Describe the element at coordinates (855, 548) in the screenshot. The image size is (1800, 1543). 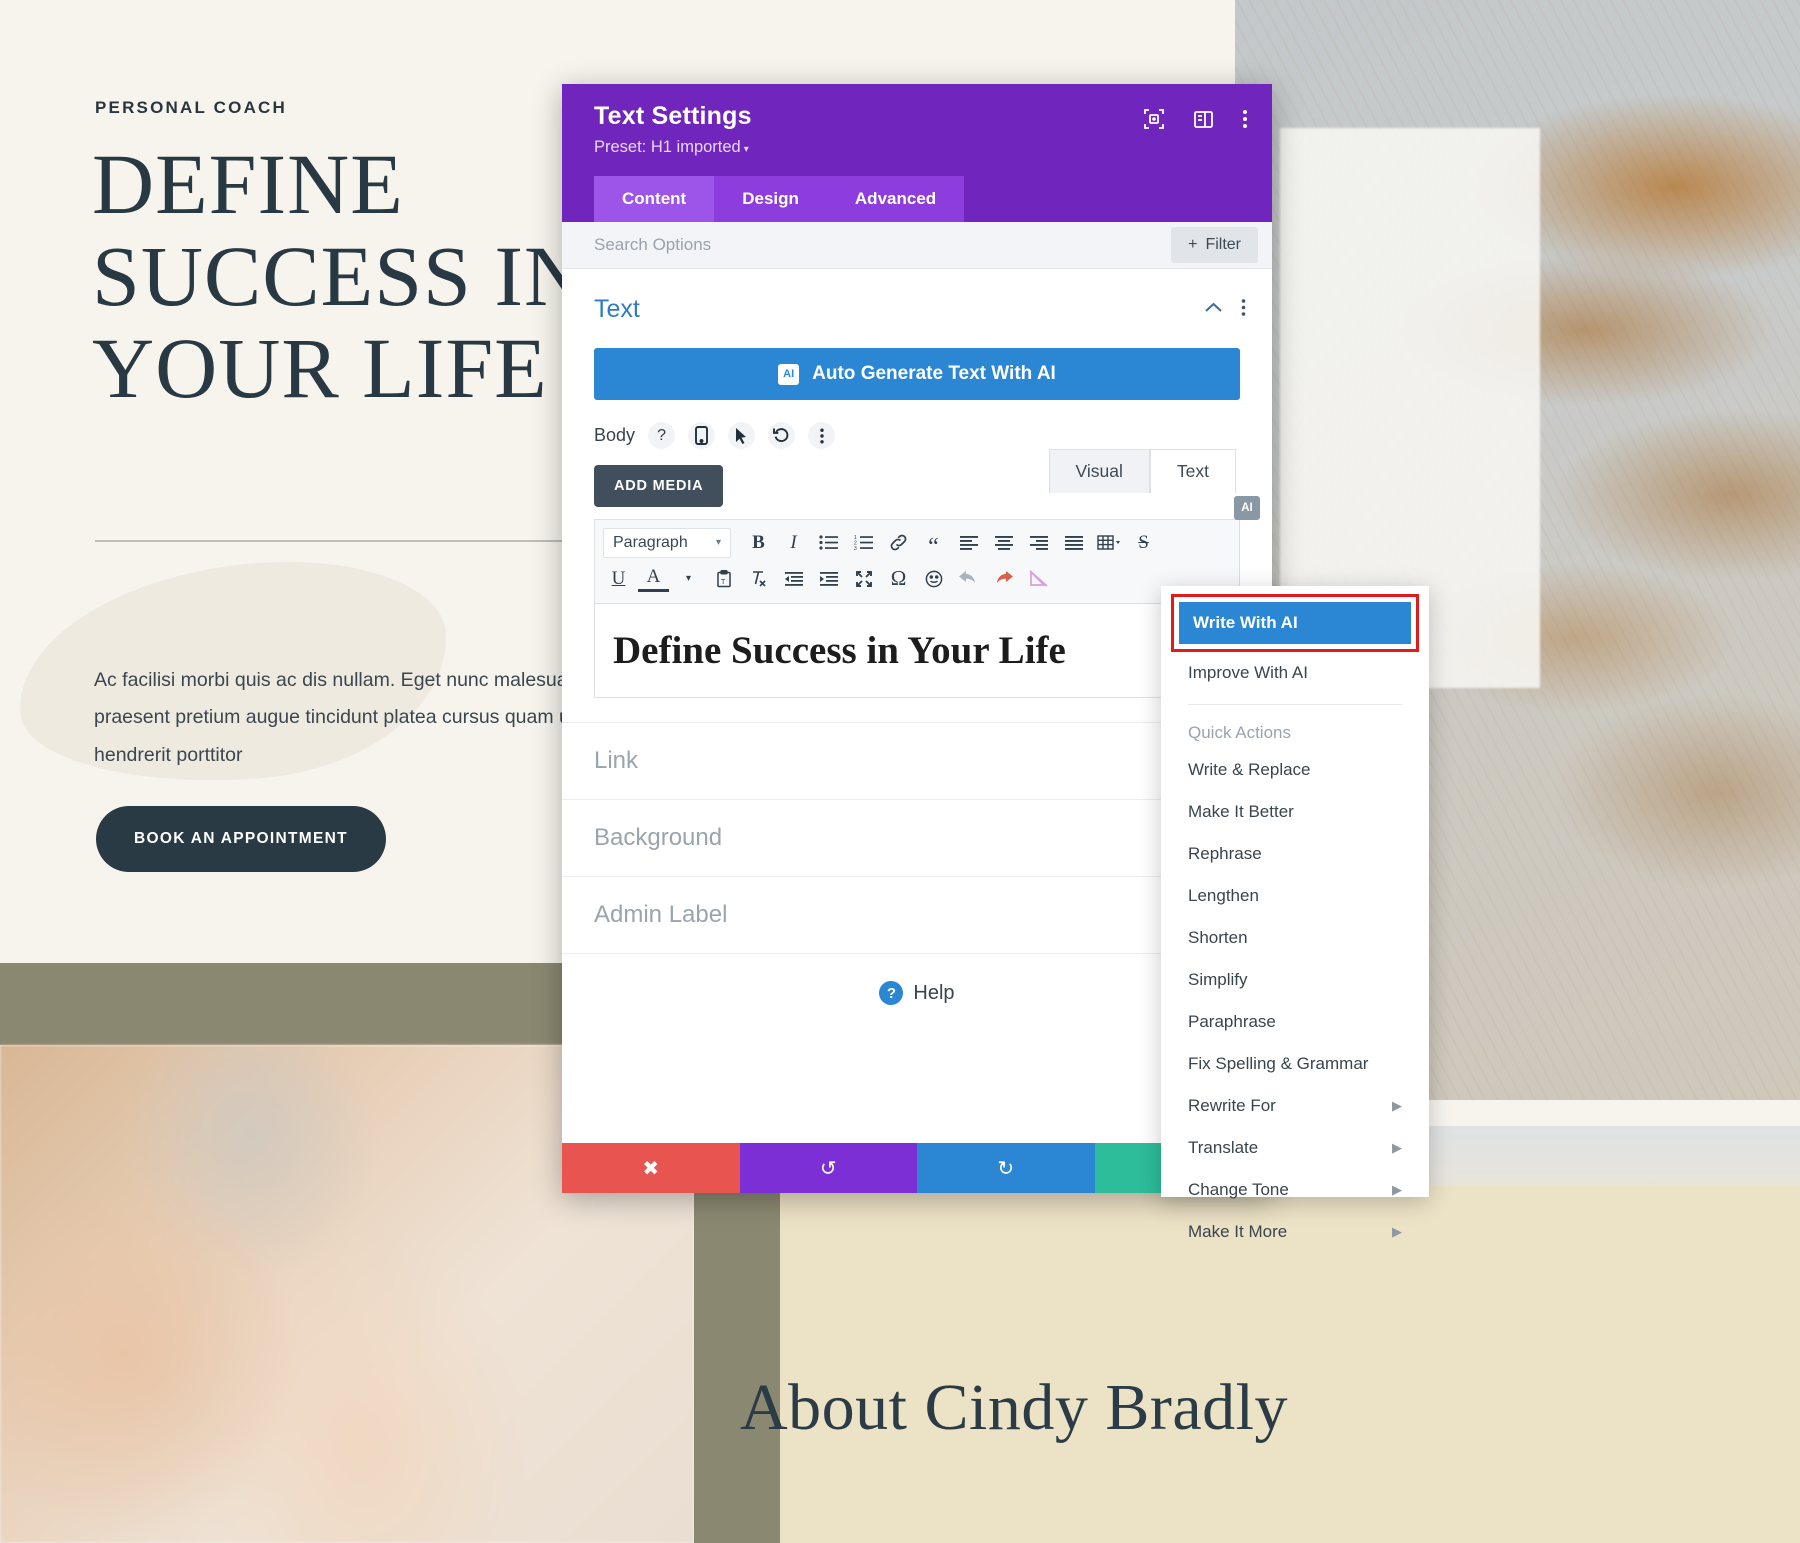
I see `svg-text: 3` at that location.